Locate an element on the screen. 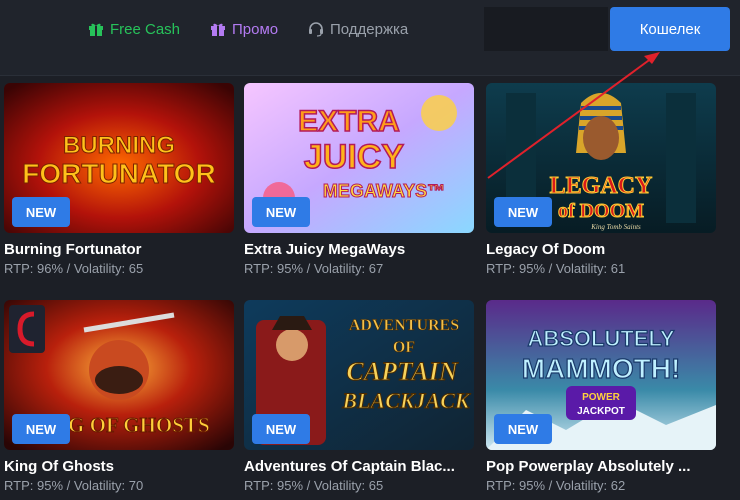 The height and width of the screenshot is (500, 740). nav-promo: Промо is located at coordinates (244, 29).